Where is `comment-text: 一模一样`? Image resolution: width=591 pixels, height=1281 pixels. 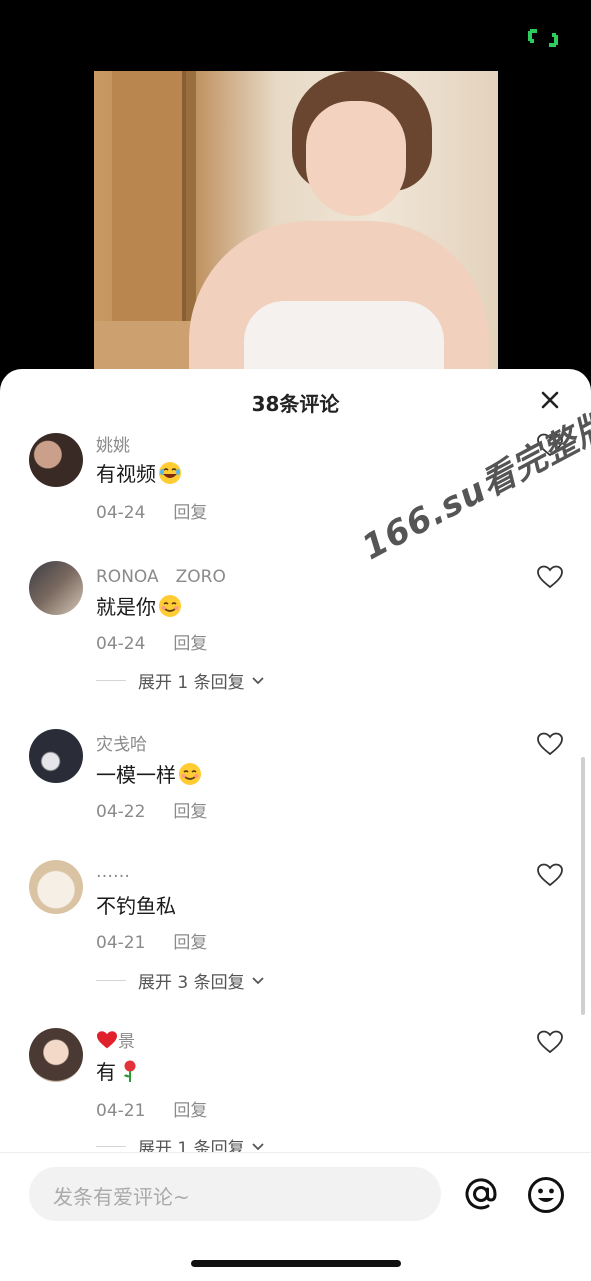 comment-text: 一模一样 is located at coordinates (149, 773).